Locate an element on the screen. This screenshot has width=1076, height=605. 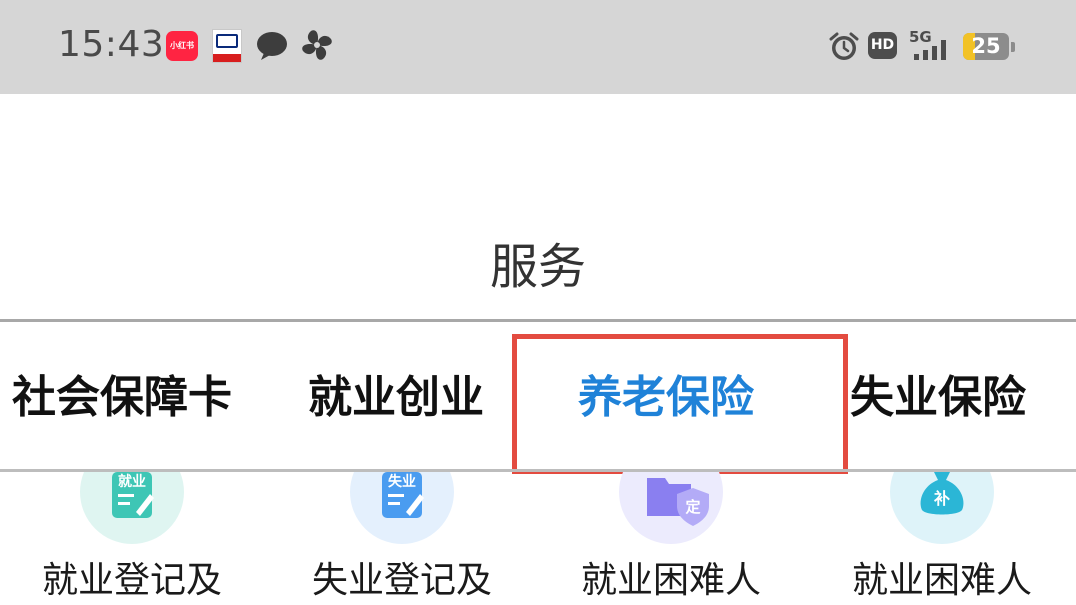
battery-icon: 25 is located at coordinates (989, 46).